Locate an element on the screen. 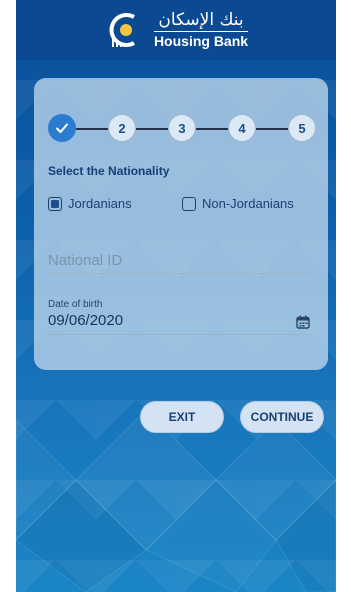  national-id-placeholder: National ID is located at coordinates (85, 260).